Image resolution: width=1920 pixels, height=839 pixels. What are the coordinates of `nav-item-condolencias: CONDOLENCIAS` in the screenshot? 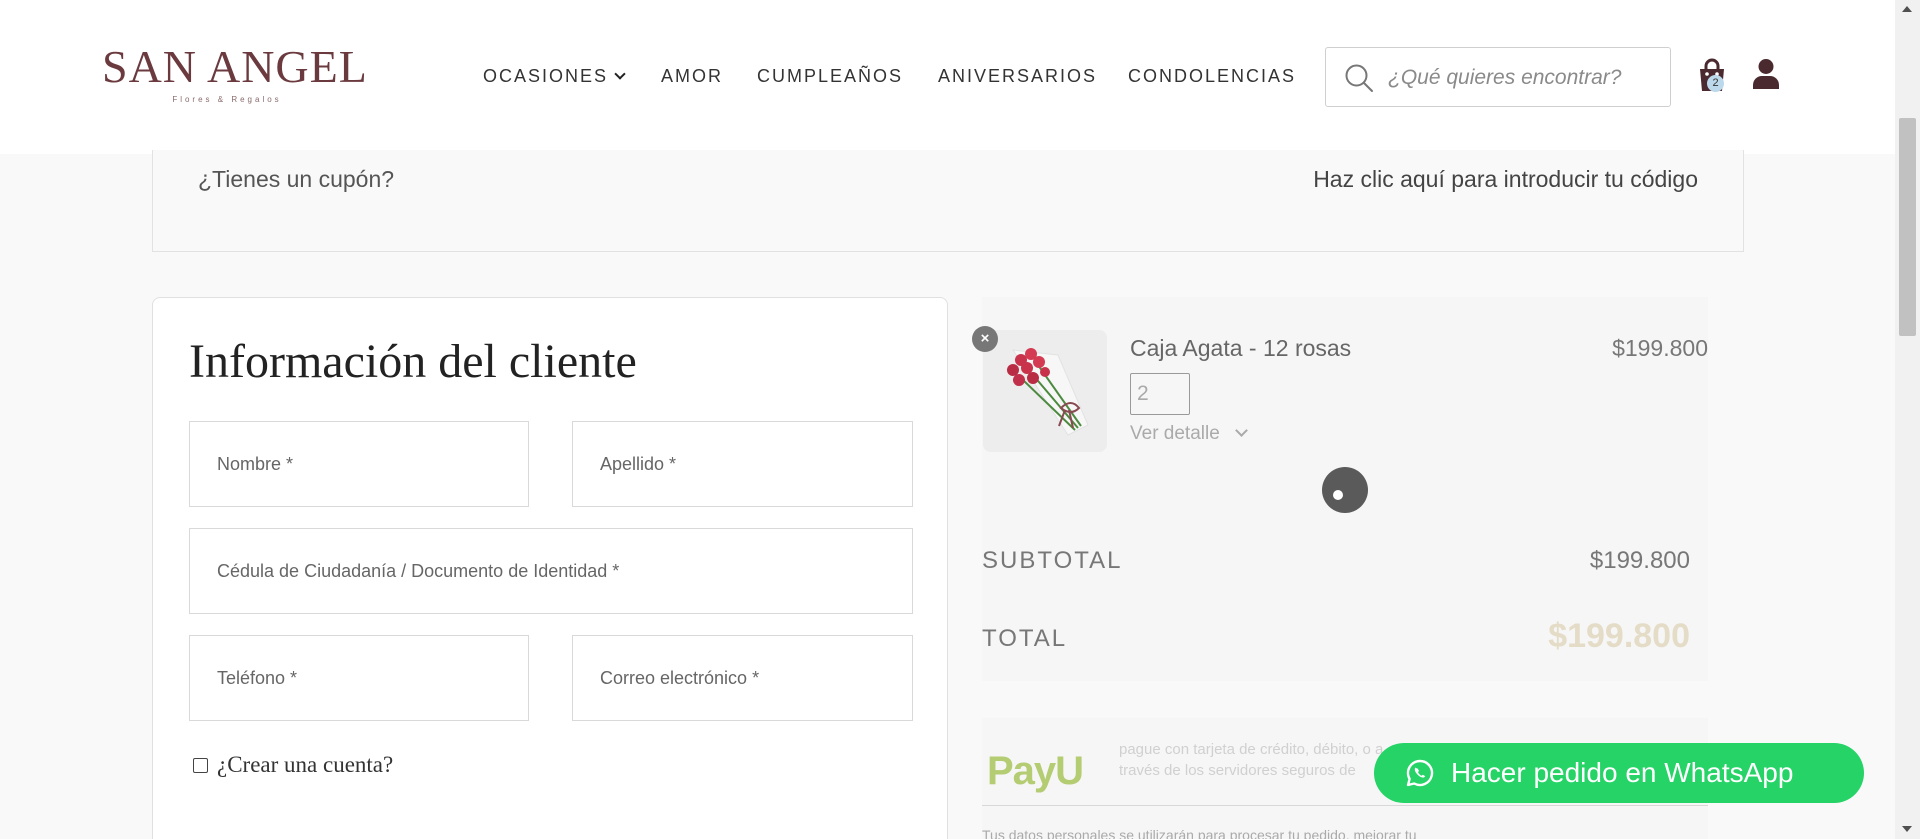 It's located at (1212, 76).